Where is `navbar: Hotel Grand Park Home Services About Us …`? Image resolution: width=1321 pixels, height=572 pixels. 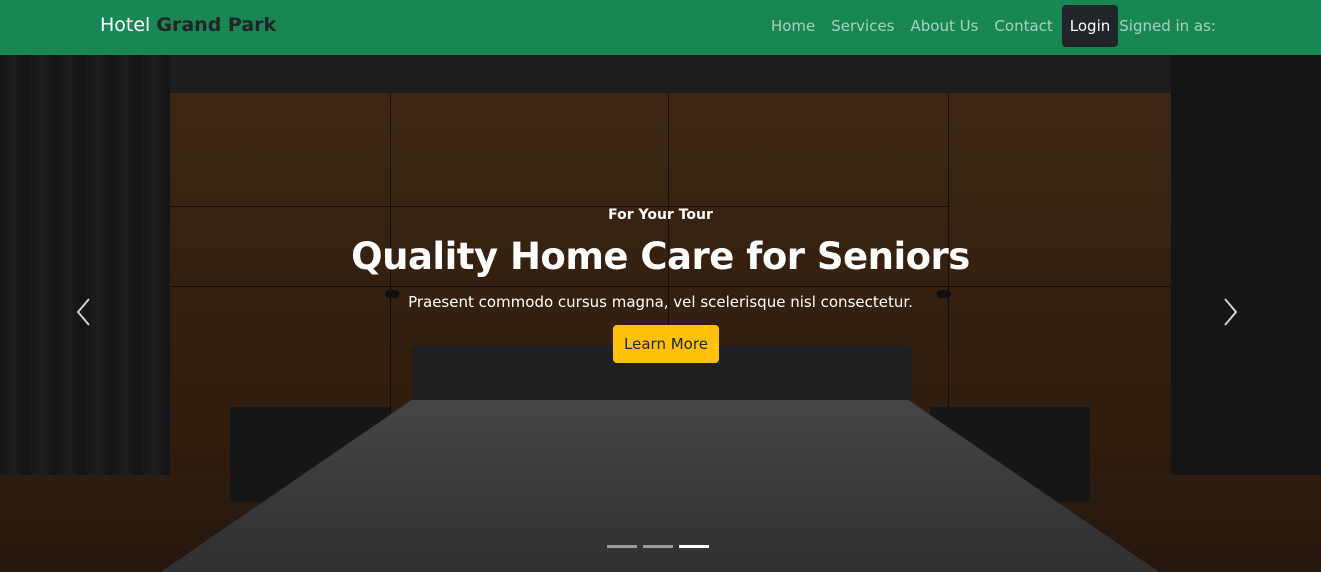
navbar: Hotel Grand Park Home Services About Us … is located at coordinates (660, 27).